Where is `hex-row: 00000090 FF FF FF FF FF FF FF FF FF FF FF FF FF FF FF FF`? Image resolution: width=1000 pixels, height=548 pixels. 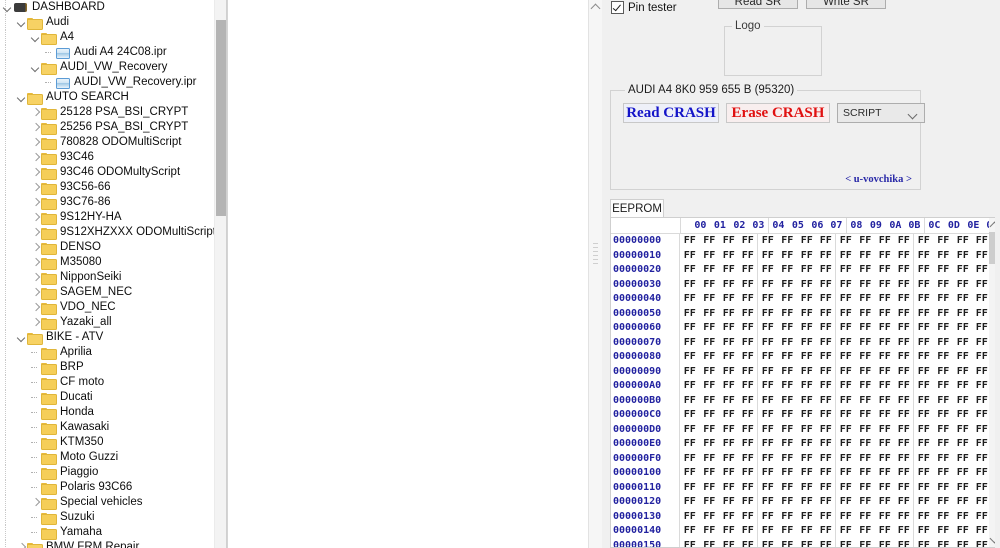 hex-row: 00000090 FF FF FF FF FF FF FF FF FF FF FF FF FF FF FF FF is located at coordinates (805, 372).